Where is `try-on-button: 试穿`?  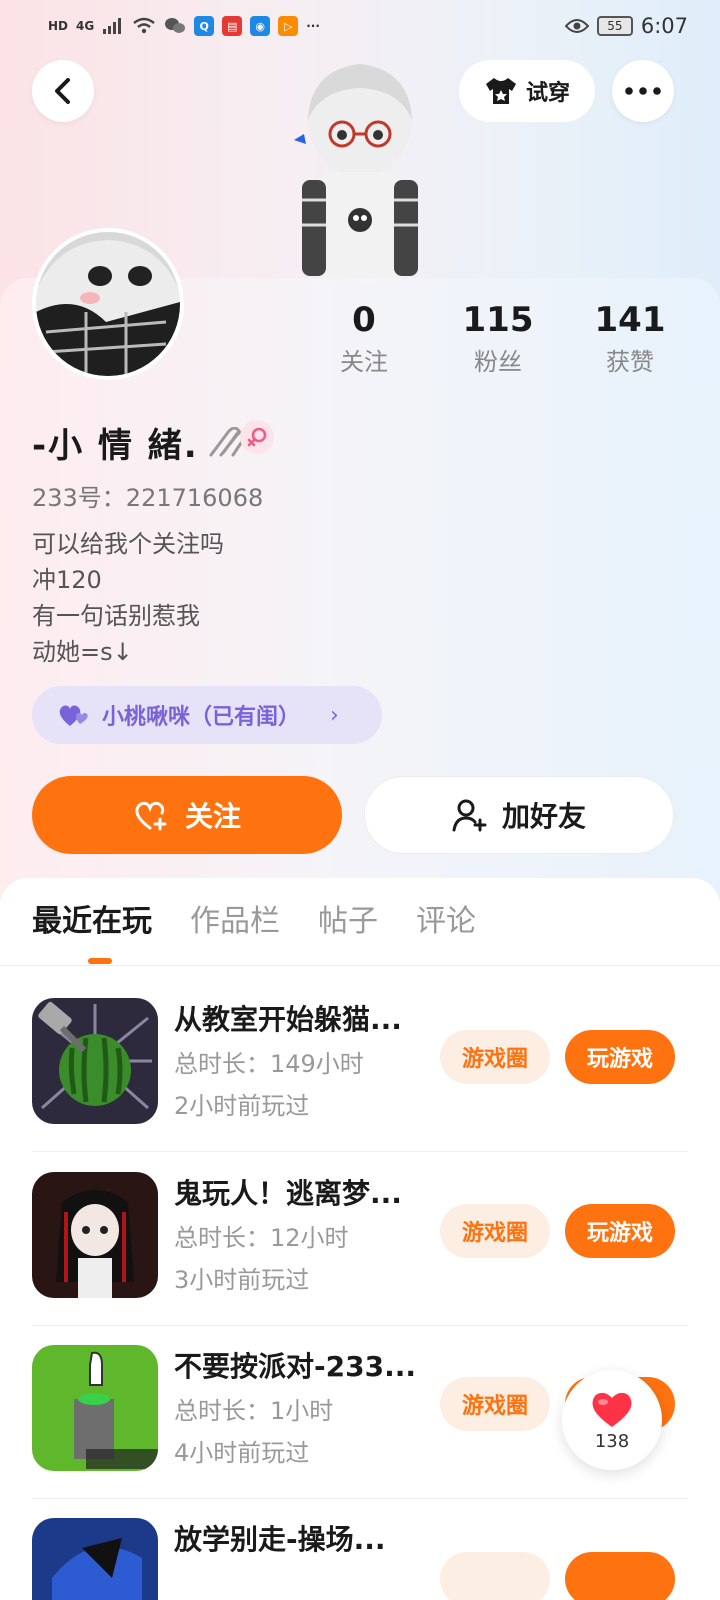 try-on-button: 试穿 is located at coordinates (527, 91).